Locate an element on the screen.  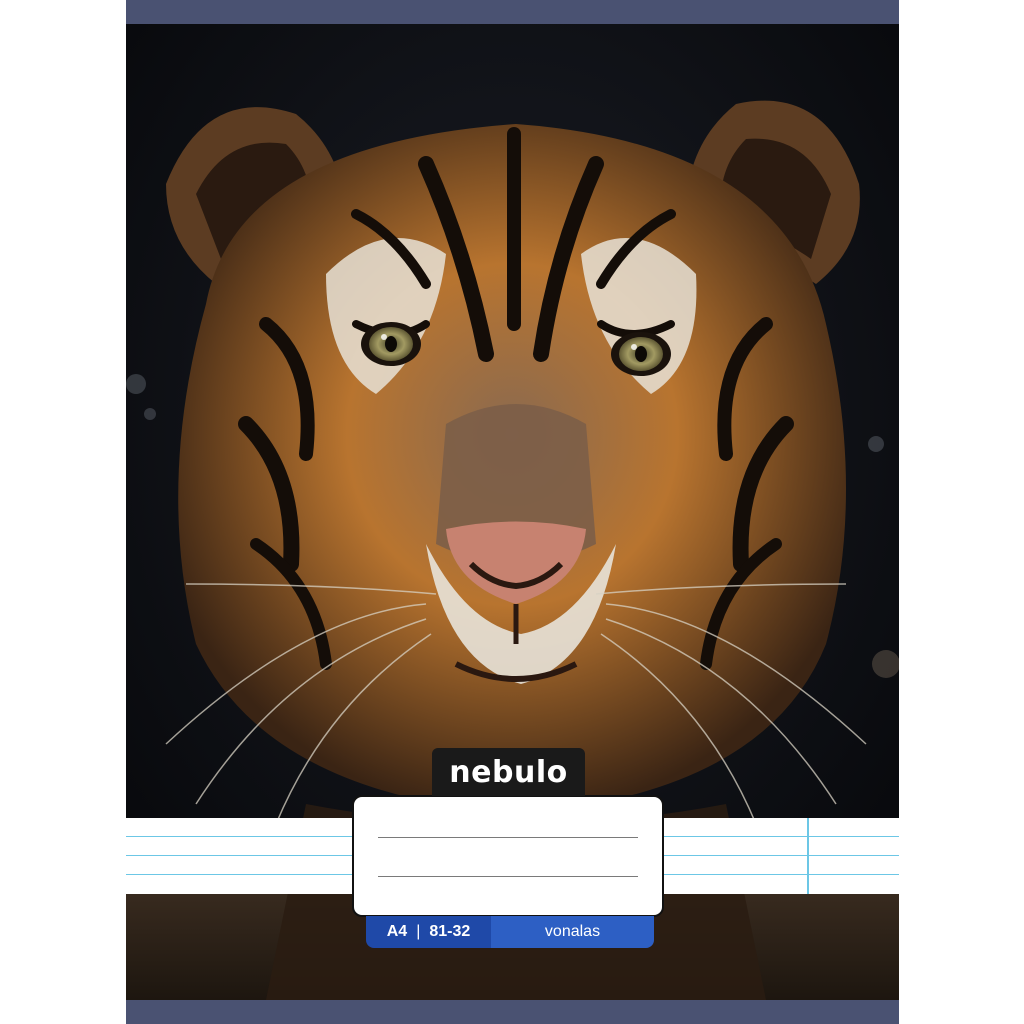
ruling-type: vonalas is located at coordinates (572, 931).